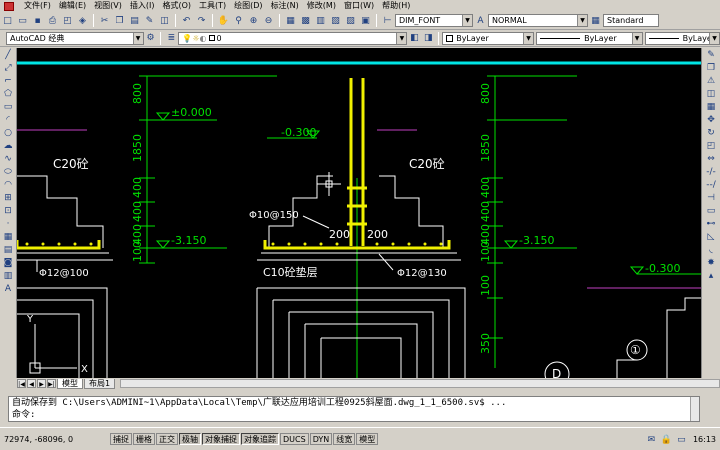 The height and width of the screenshot is (450, 720). Describe the element at coordinates (711, 133) in the screenshot. I see `rotate-icon: ↻` at that location.